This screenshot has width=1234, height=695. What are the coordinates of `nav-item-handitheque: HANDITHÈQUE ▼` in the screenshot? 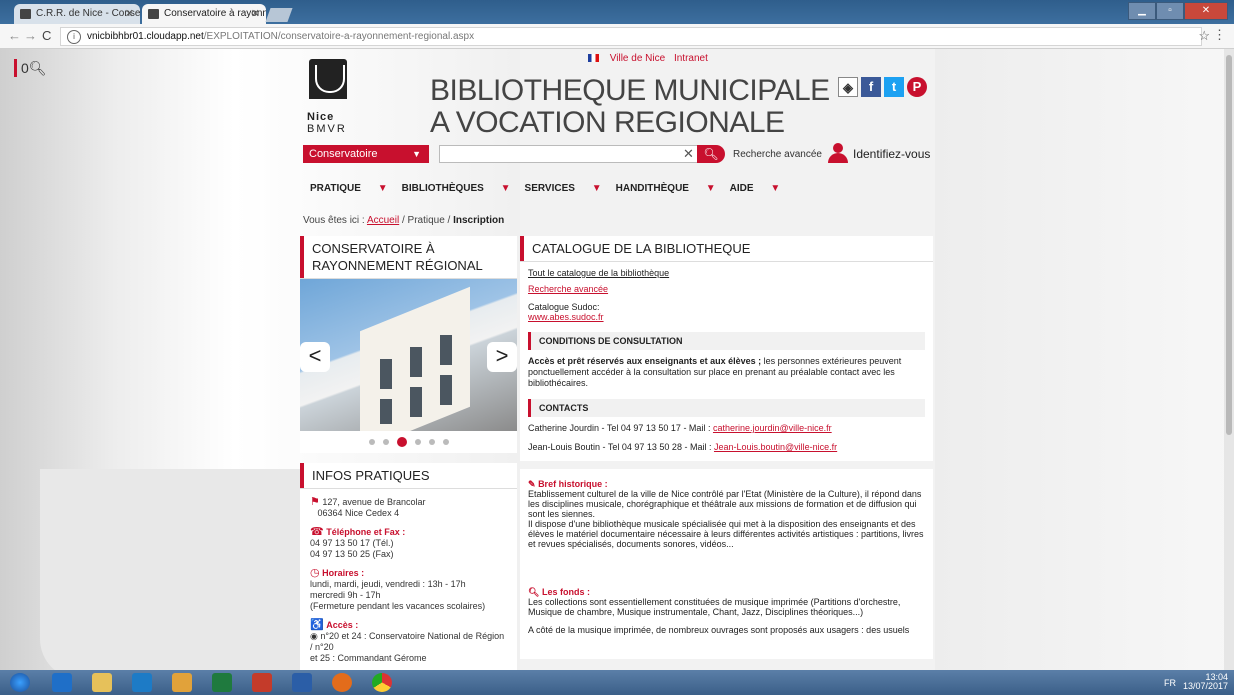 It's located at (666, 188).